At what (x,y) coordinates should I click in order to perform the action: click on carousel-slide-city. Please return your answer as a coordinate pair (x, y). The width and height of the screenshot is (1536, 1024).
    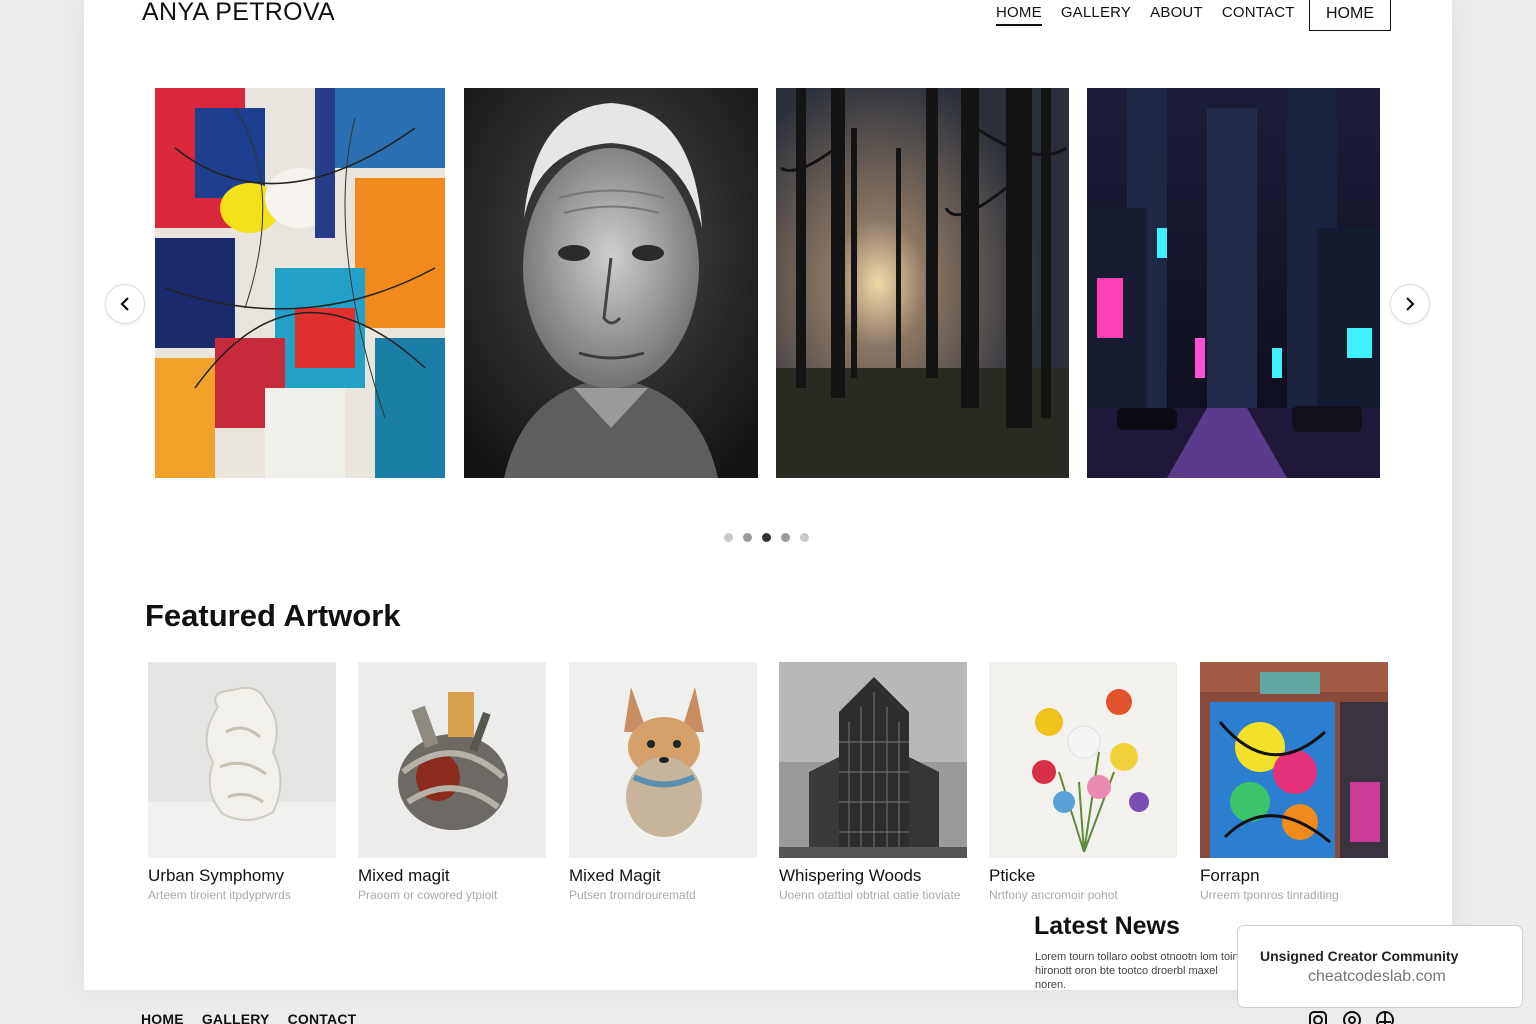
    Looking at the image, I should click on (1233, 283).